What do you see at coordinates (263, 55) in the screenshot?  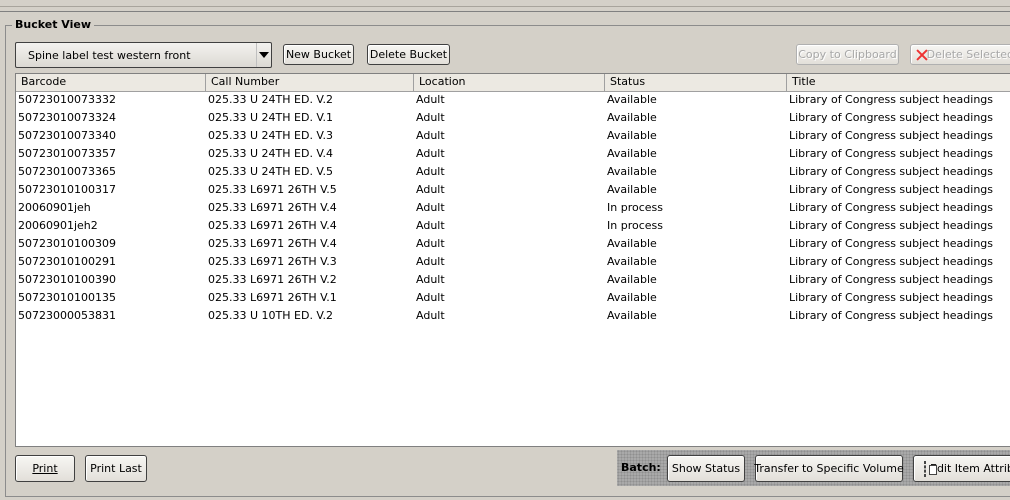 I see `chevron-down-icon` at bounding box center [263, 55].